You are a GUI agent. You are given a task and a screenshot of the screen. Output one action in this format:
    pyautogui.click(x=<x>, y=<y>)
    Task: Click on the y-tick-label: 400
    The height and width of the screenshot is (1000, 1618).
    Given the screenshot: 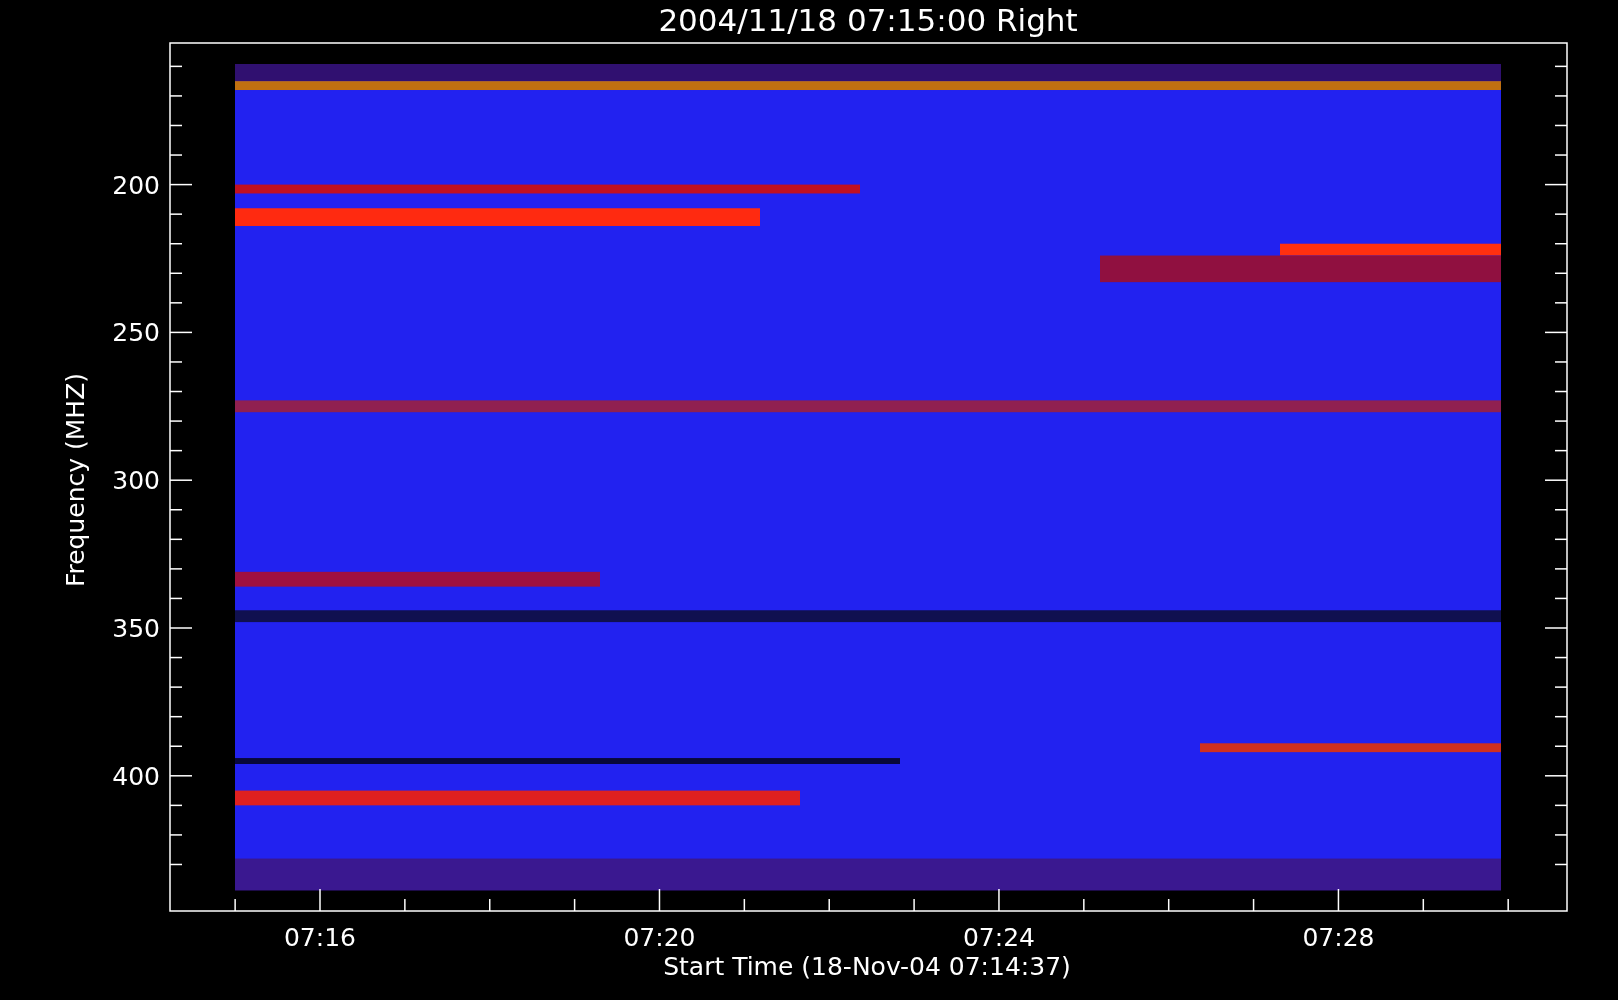 What is the action you would take?
    pyautogui.click(x=136, y=776)
    